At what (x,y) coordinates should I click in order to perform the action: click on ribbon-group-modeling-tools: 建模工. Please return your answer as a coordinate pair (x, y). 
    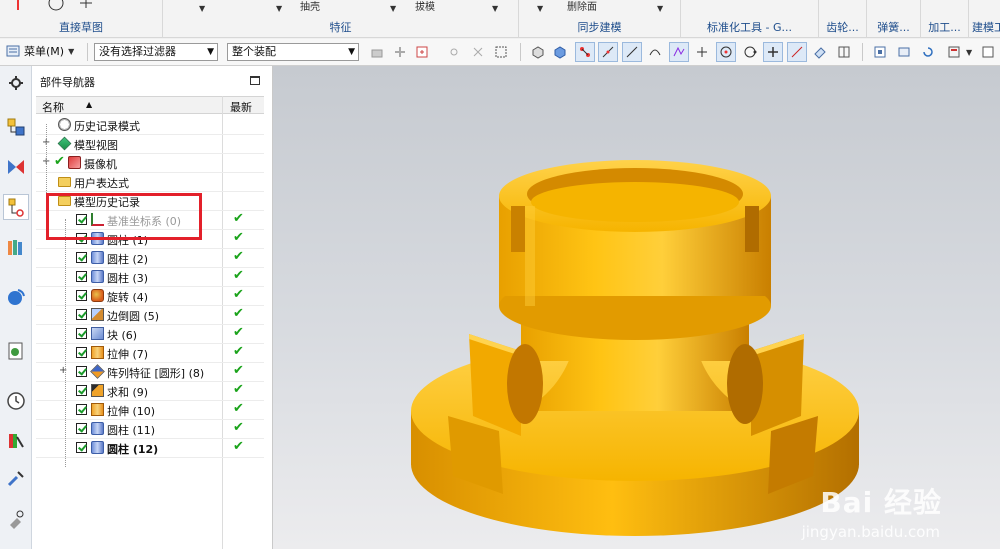
    Looking at the image, I should click on (984, 19).